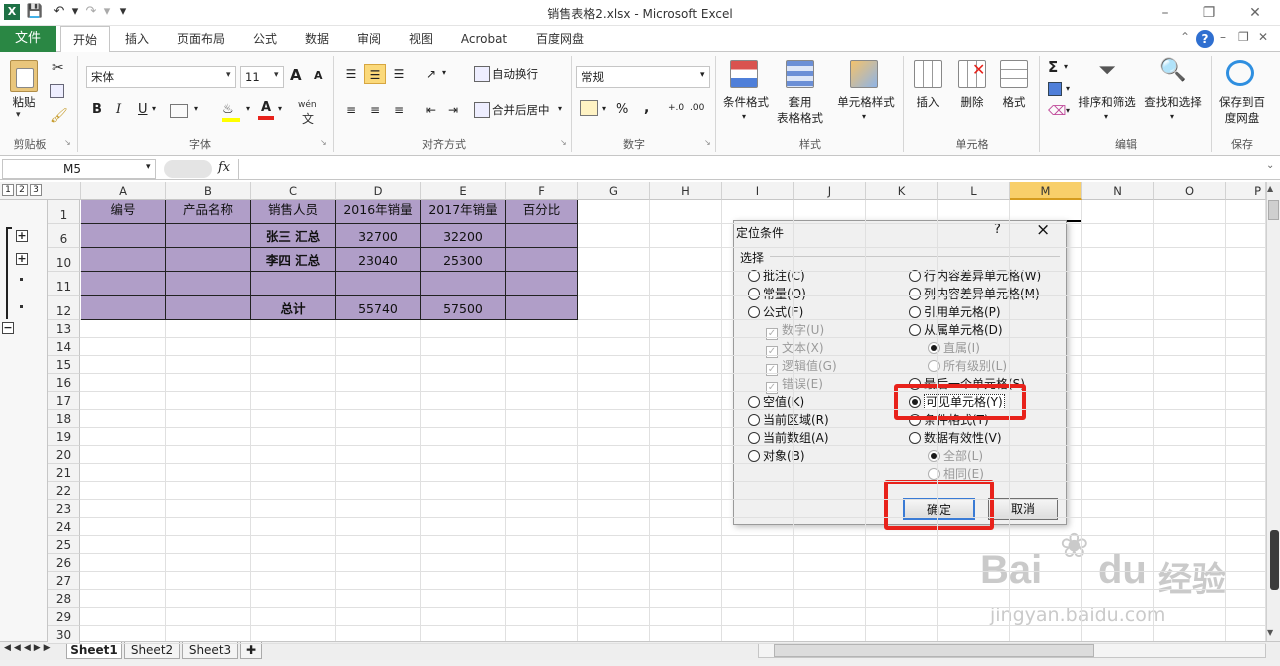 The width and height of the screenshot is (1280, 666). Describe the element at coordinates (1014, 102) in the screenshot. I see `format-cells-button: 格式` at that location.